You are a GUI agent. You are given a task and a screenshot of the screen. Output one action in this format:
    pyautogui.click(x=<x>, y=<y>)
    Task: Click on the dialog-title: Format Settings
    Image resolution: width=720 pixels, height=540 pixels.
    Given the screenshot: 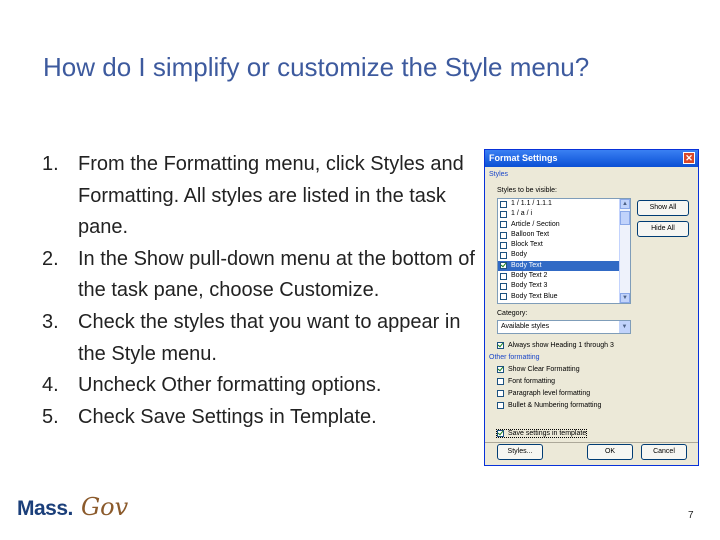 What is the action you would take?
    pyautogui.click(x=523, y=158)
    